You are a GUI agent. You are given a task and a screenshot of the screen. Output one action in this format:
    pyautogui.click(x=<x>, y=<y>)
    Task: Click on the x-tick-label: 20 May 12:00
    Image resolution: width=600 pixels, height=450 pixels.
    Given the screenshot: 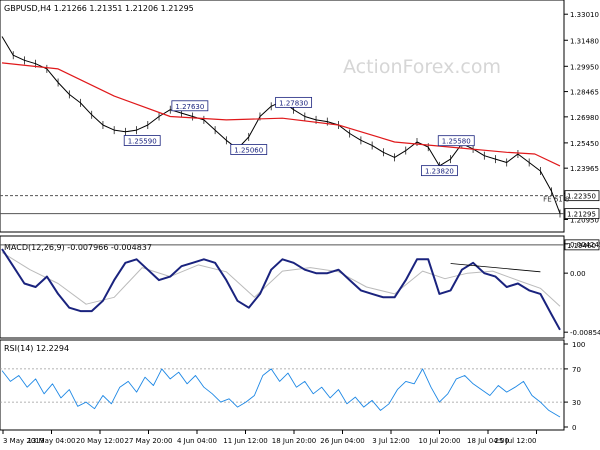 What is the action you would take?
    pyautogui.click(x=100, y=441)
    